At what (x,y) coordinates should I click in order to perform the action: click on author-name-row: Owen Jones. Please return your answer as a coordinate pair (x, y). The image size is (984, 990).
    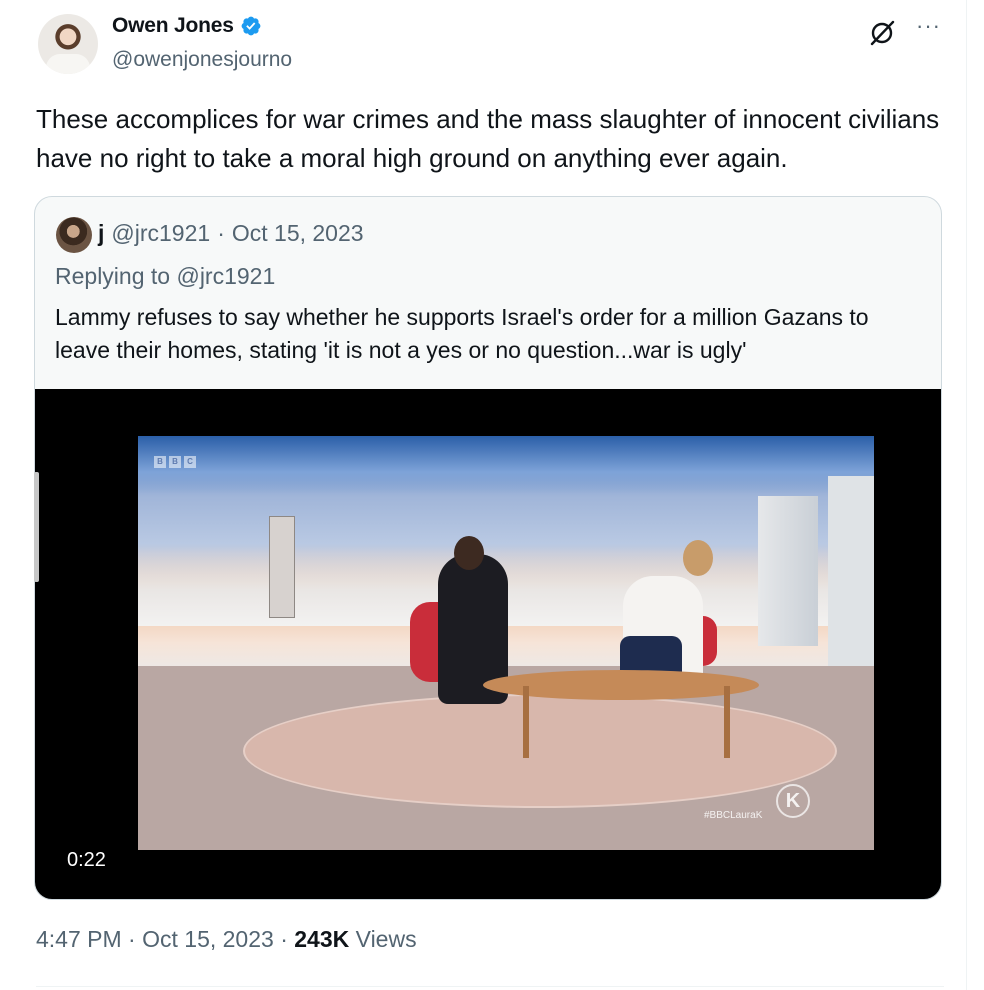
    Looking at the image, I should click on (187, 26).